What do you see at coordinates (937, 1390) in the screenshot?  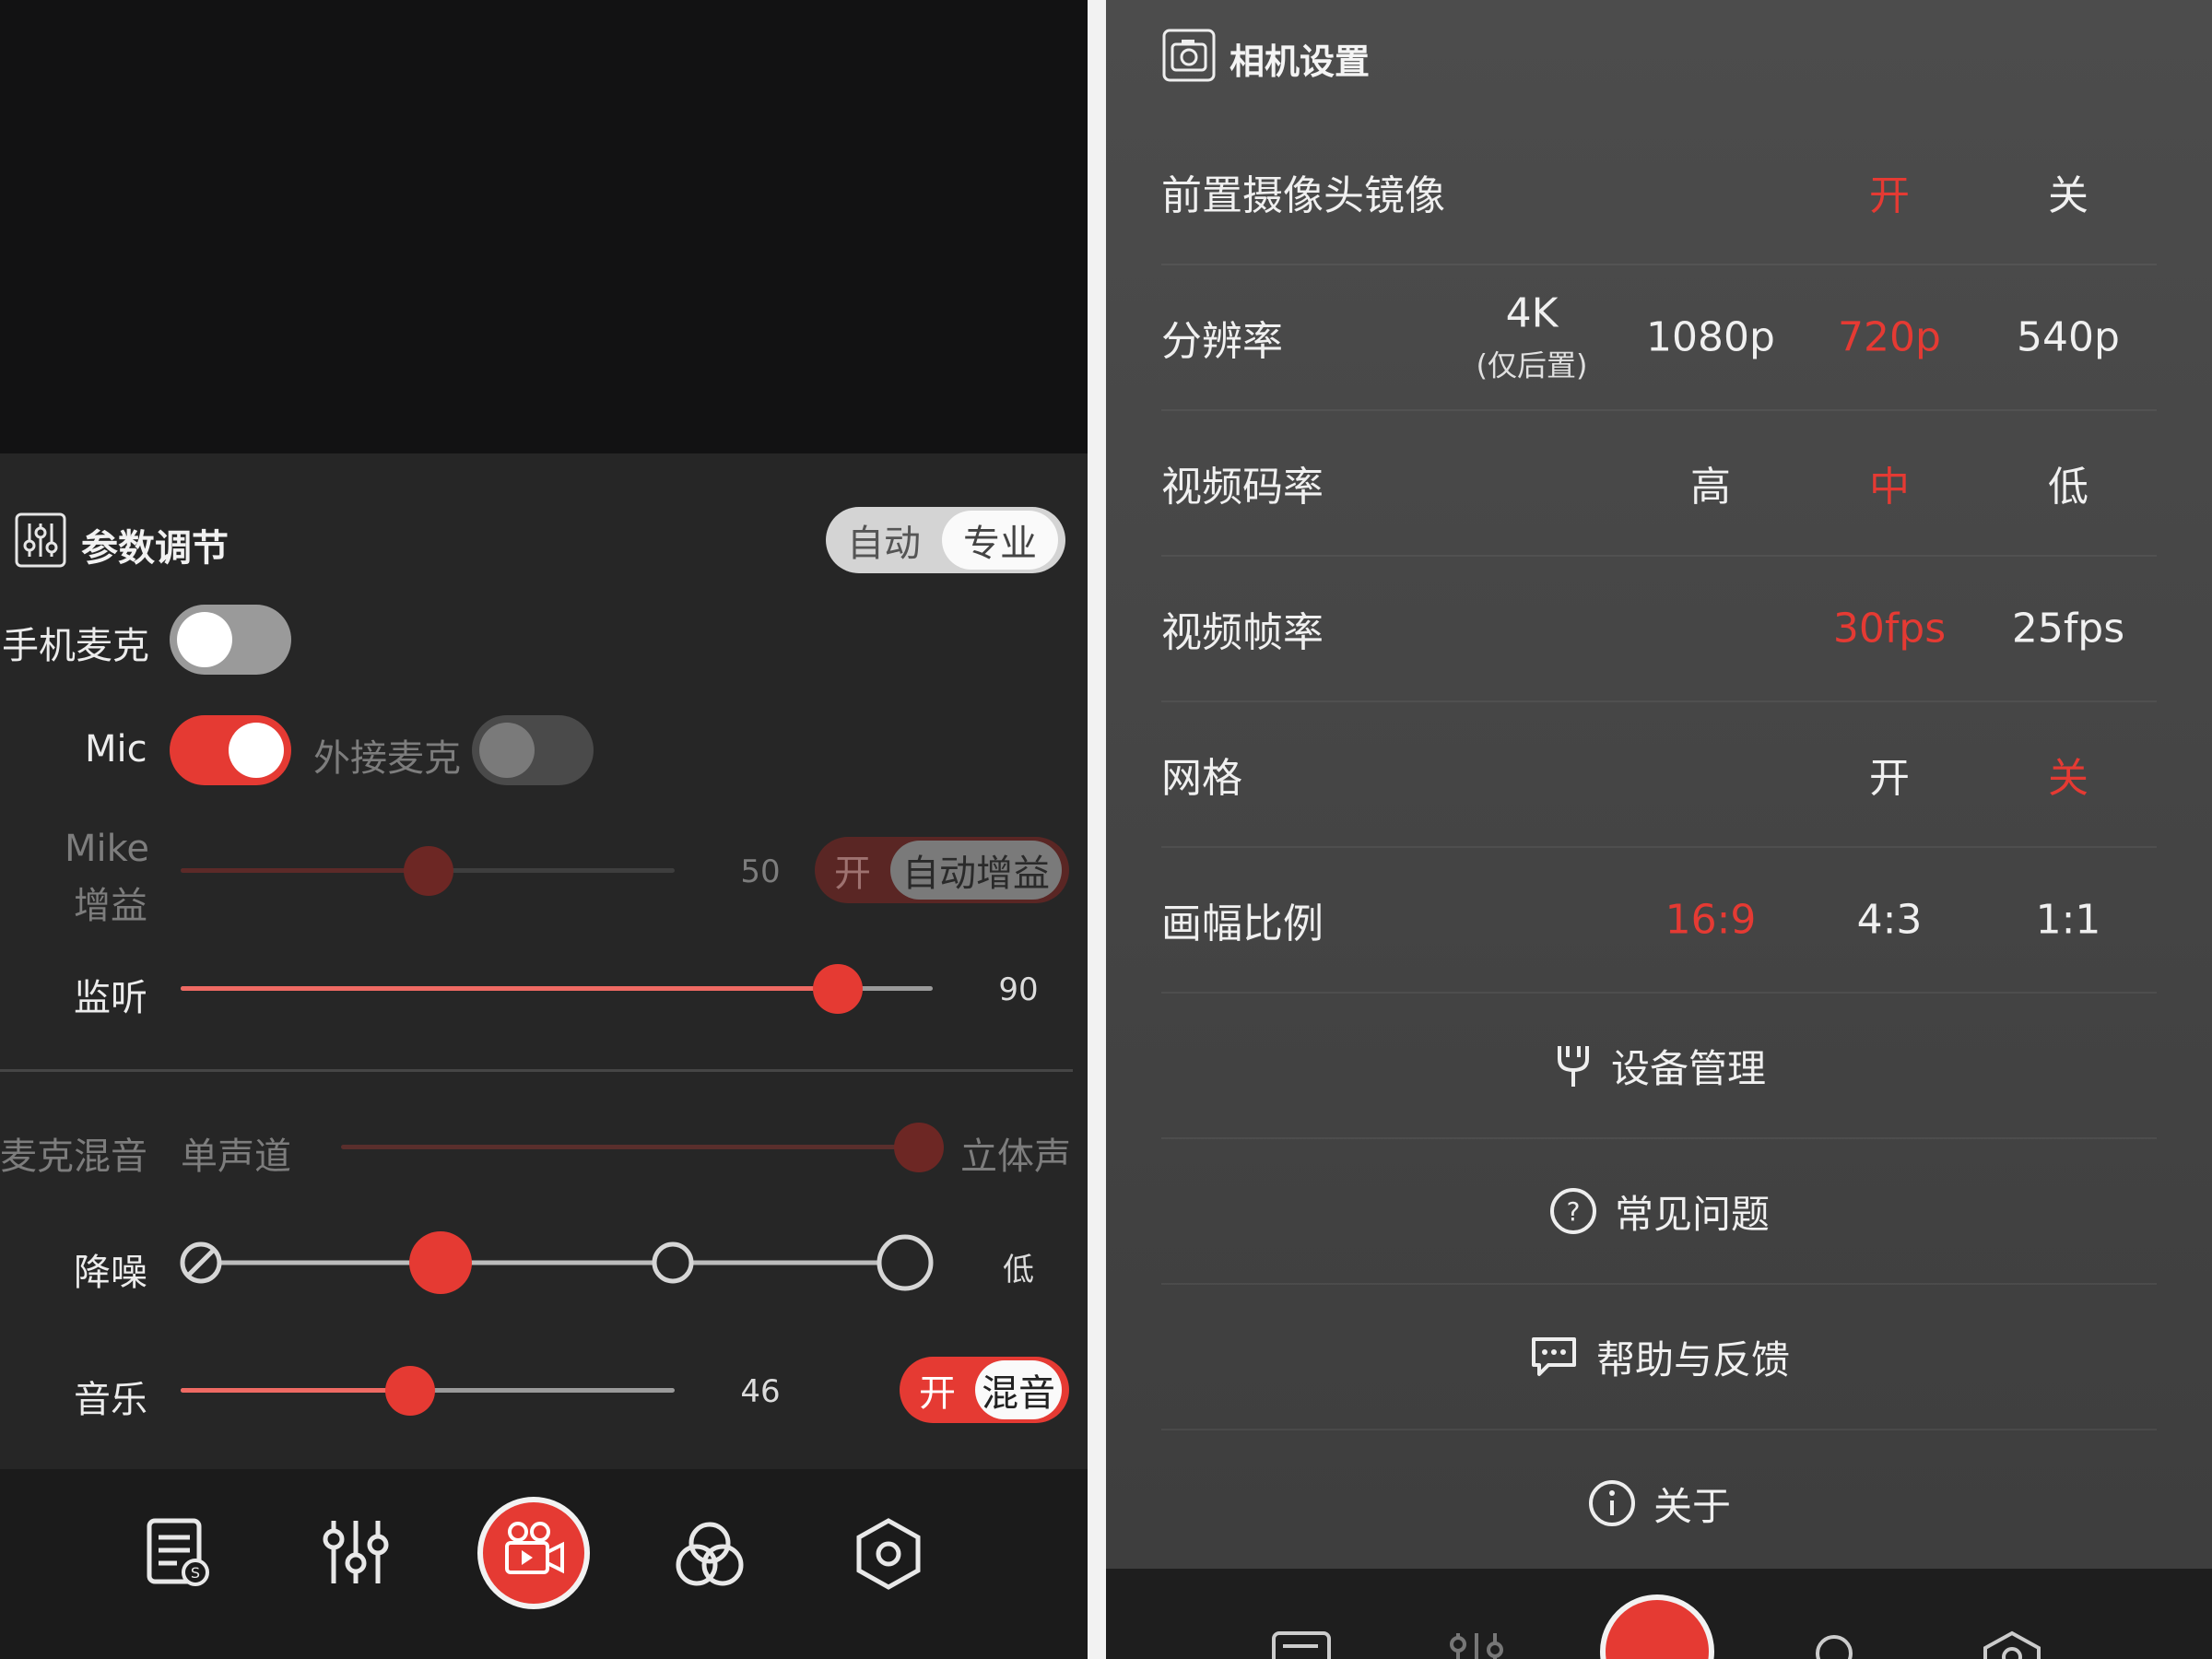 I see `music-on-option: 开` at bounding box center [937, 1390].